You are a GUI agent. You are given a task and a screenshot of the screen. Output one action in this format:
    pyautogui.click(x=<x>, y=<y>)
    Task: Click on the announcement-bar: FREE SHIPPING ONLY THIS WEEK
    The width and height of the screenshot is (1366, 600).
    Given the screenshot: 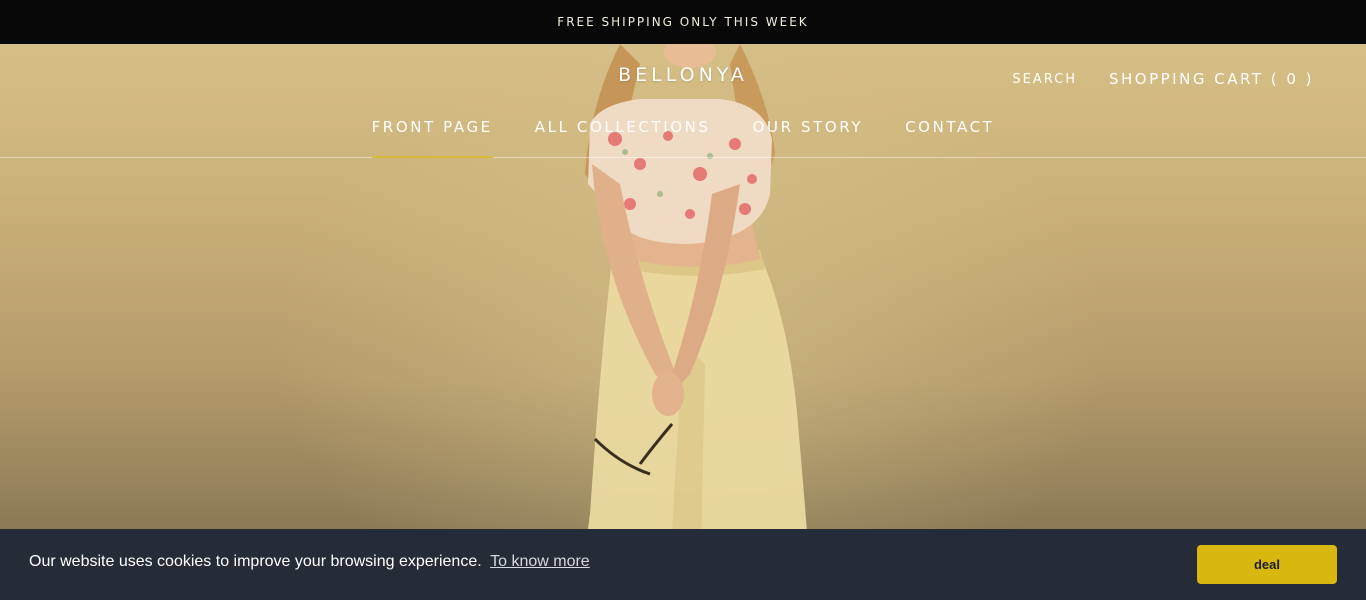 What is the action you would take?
    pyautogui.click(x=683, y=22)
    